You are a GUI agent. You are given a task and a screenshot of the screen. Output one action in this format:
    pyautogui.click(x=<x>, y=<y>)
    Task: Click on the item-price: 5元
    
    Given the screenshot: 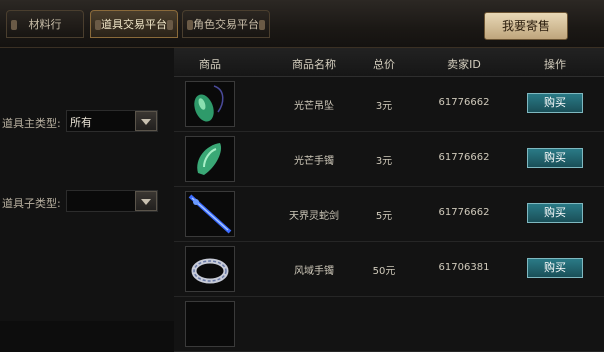 What is the action you would take?
    pyautogui.click(x=384, y=216)
    